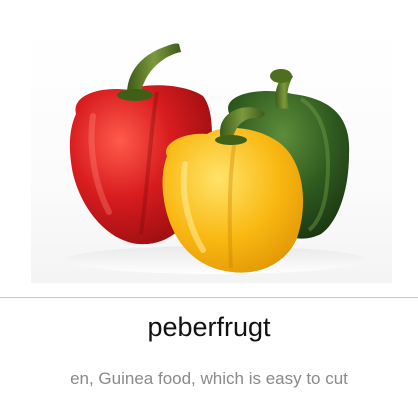 This screenshot has height=403, width=418. I want to click on flashcard-definition: en, Guinea food, which is easy to cut, so click(209, 378).